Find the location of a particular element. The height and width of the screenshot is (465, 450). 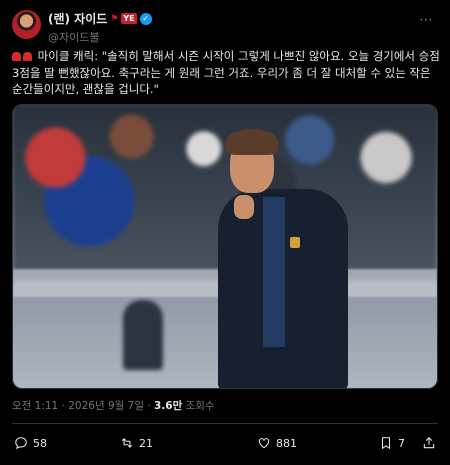

reply-count: 58 is located at coordinates (40, 443).